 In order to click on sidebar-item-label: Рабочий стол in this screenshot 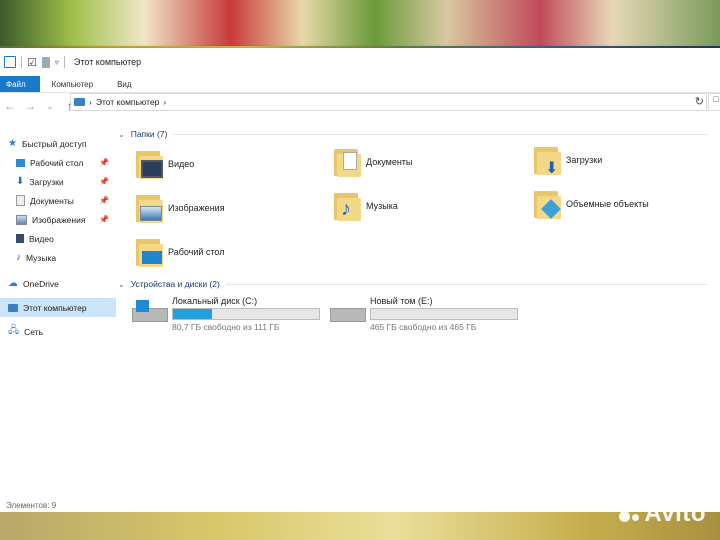, I will do `click(57, 162)`.